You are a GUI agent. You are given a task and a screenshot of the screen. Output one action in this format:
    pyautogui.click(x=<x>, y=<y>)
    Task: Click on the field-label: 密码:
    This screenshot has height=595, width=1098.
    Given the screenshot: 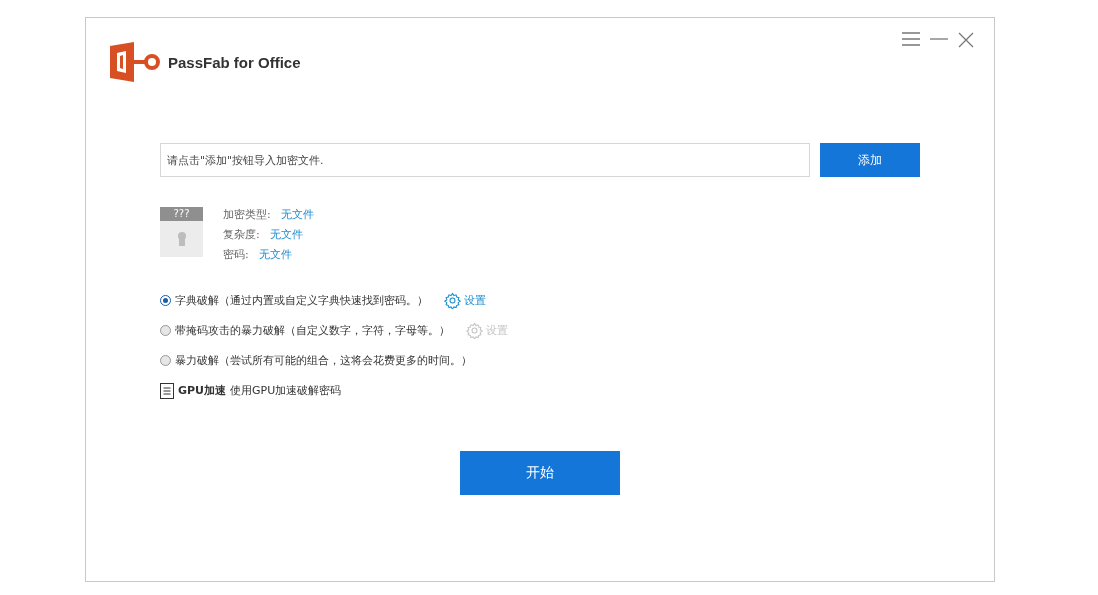 What is the action you would take?
    pyautogui.click(x=236, y=254)
    